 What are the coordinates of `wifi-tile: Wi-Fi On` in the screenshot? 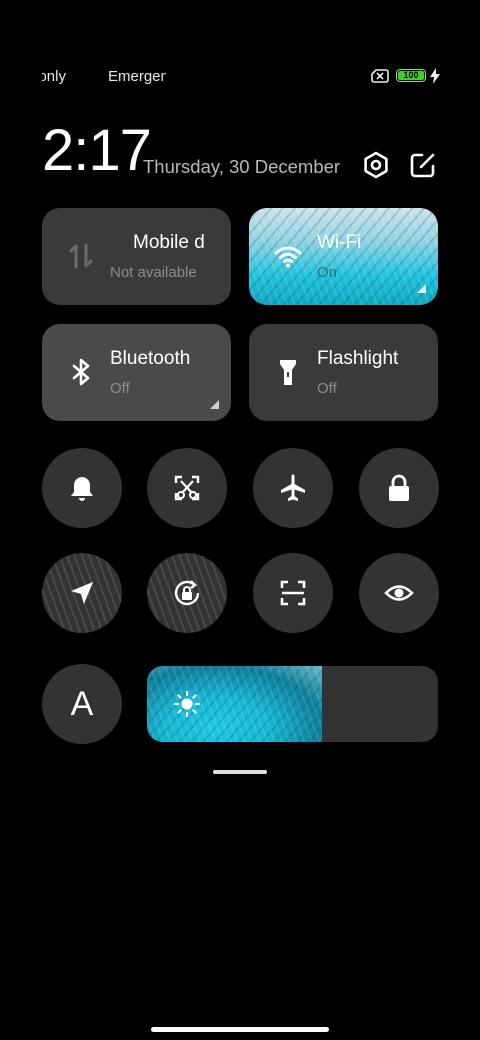 It's located at (343, 256).